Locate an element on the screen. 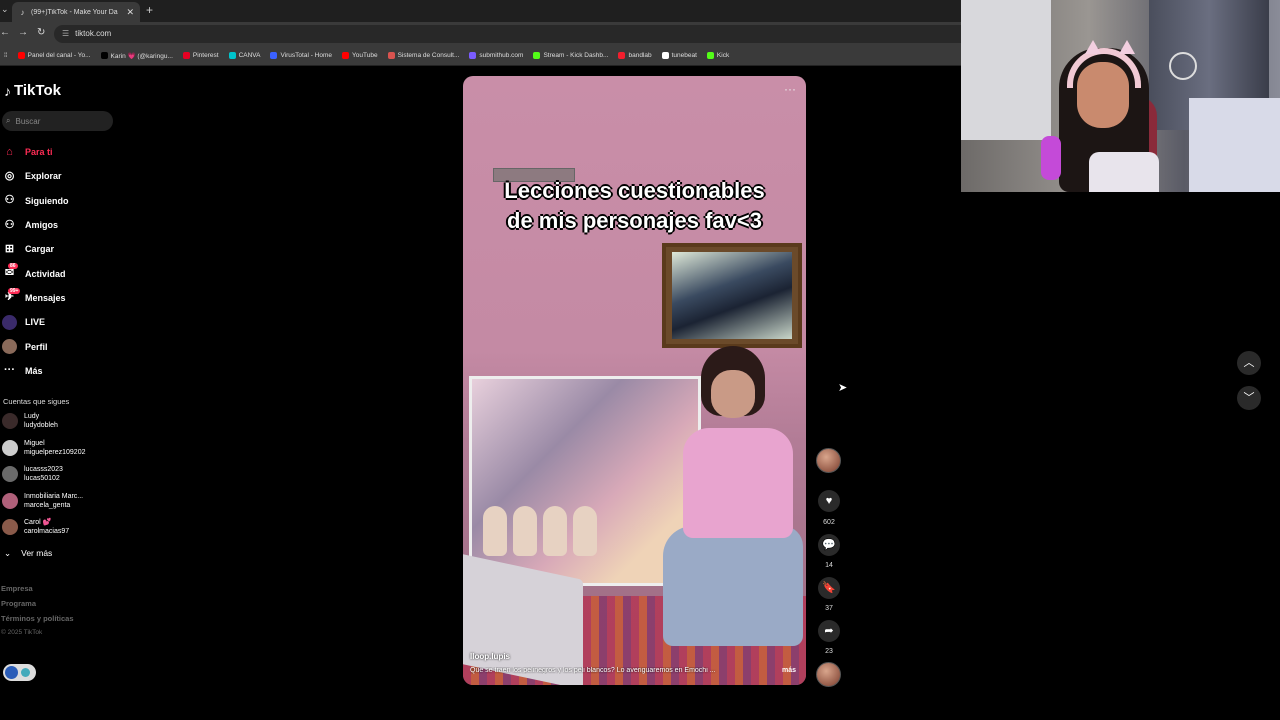 The image size is (1280, 720). app-toggle-button is located at coordinates (19, 672).